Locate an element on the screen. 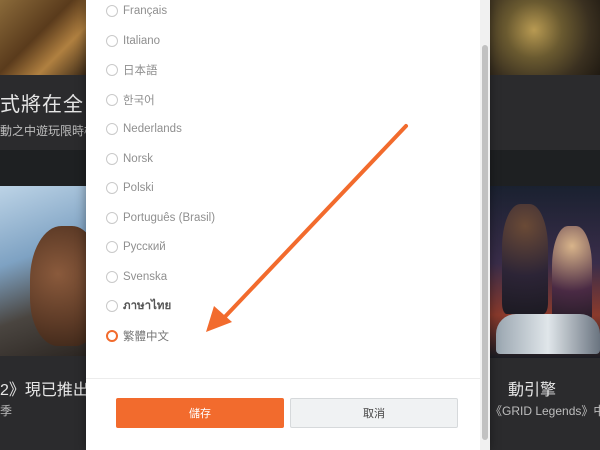 The image size is (600, 450). language-option: Svenska is located at coordinates (136, 277).